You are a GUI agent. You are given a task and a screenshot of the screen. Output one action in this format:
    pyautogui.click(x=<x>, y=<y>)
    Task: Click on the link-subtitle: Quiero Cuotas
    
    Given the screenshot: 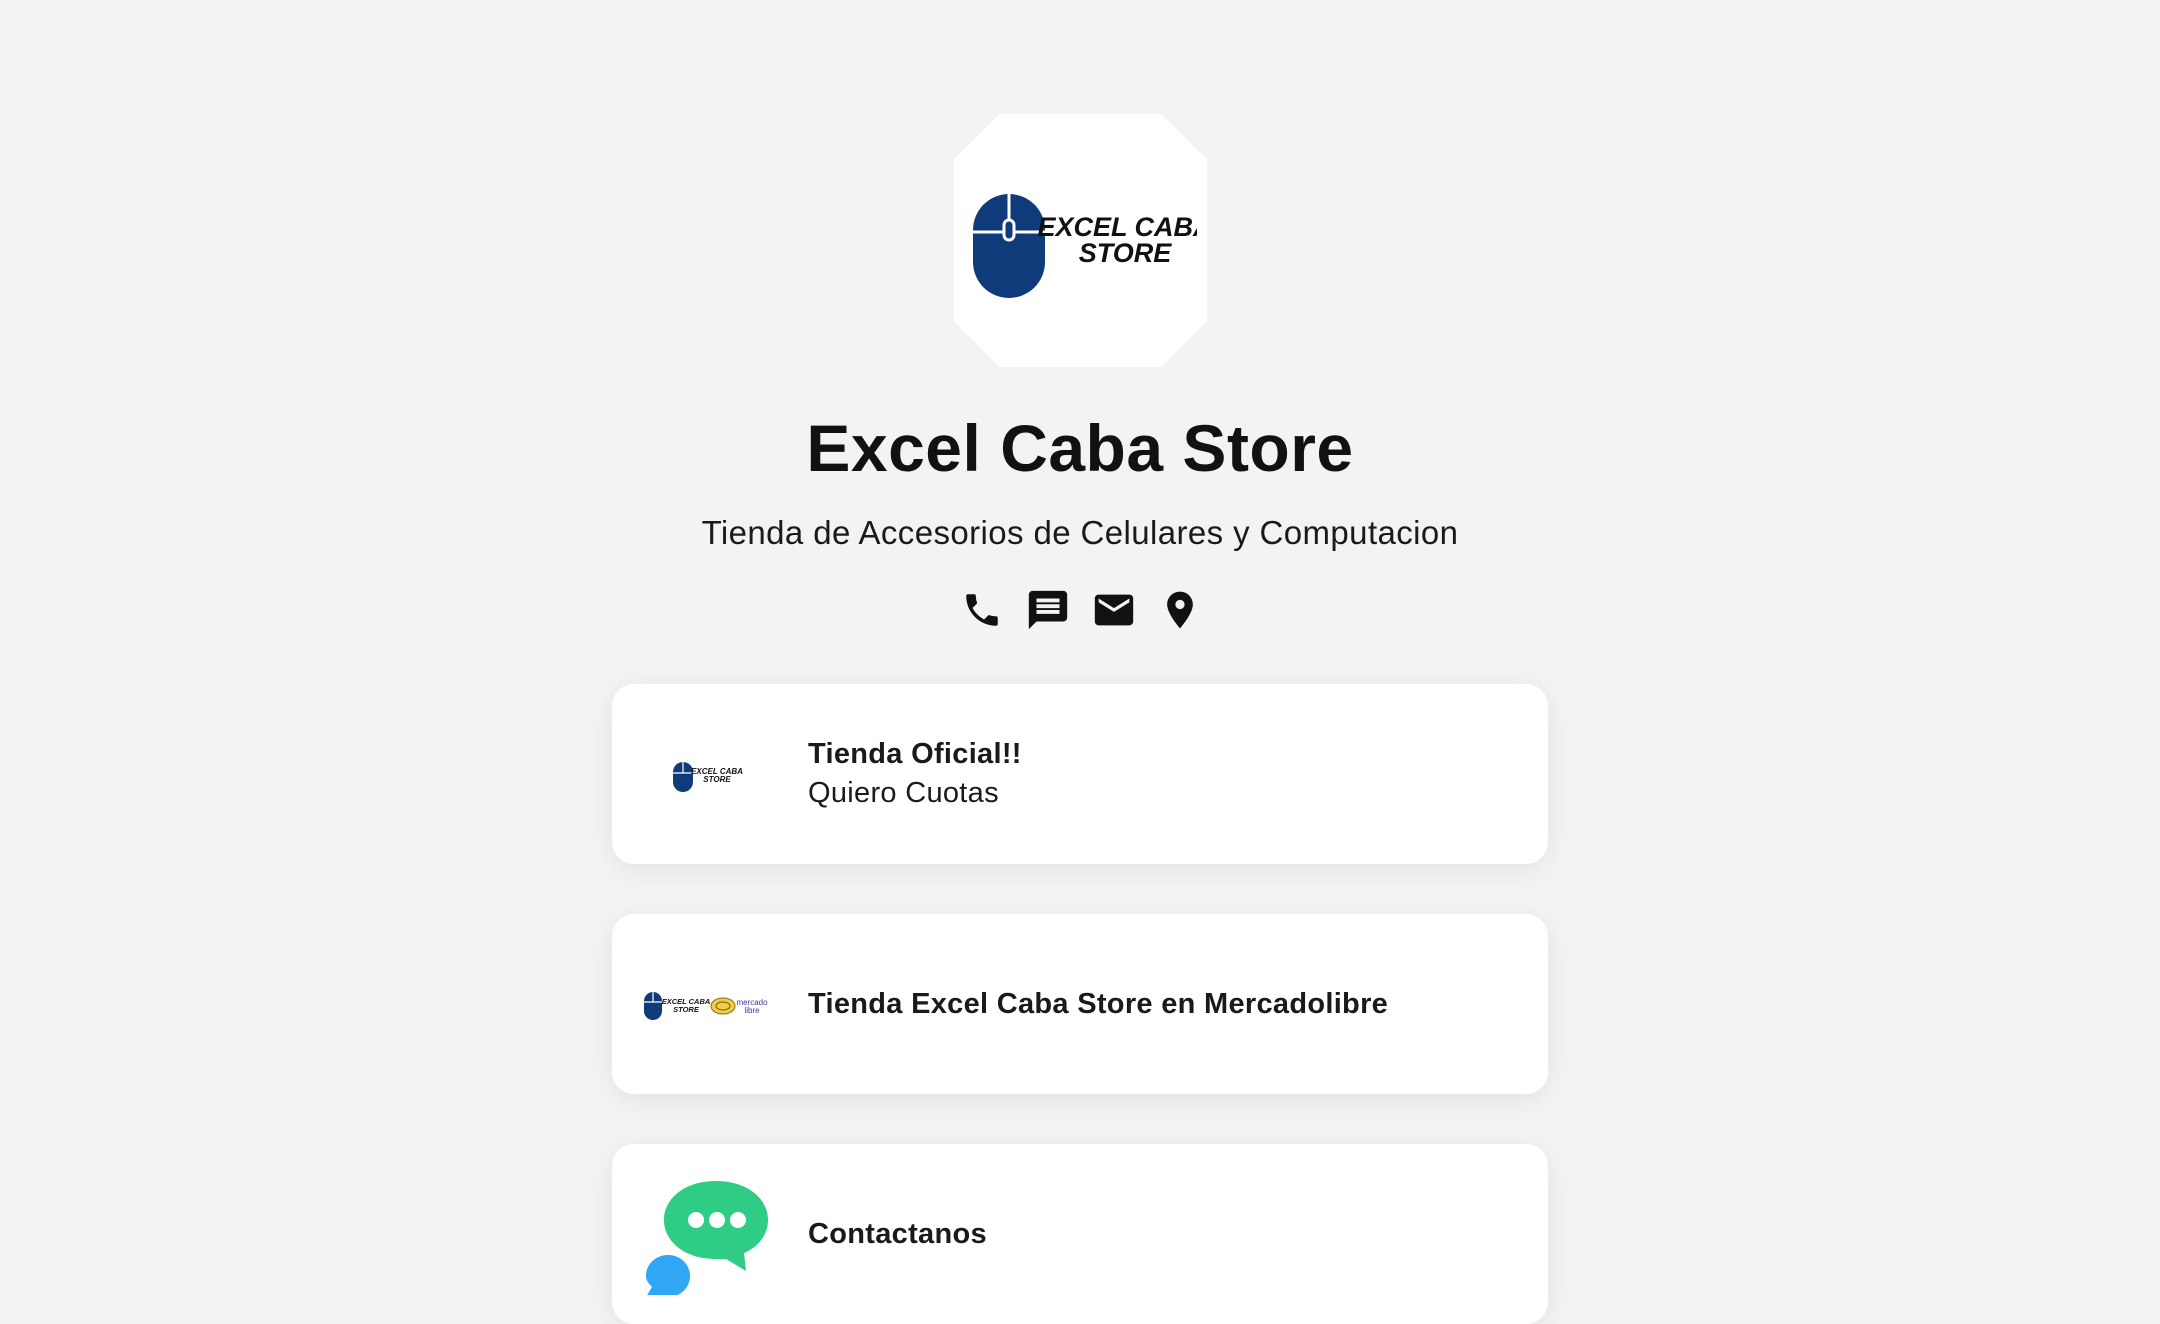 What is the action you would take?
    pyautogui.click(x=903, y=793)
    